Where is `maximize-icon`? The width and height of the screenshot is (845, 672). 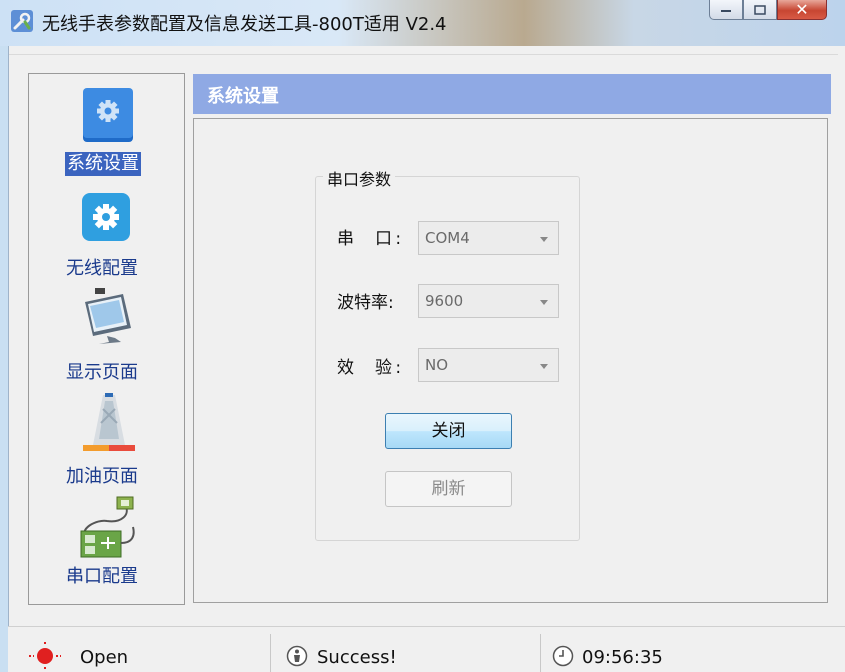
maximize-icon is located at coordinates (760, 9).